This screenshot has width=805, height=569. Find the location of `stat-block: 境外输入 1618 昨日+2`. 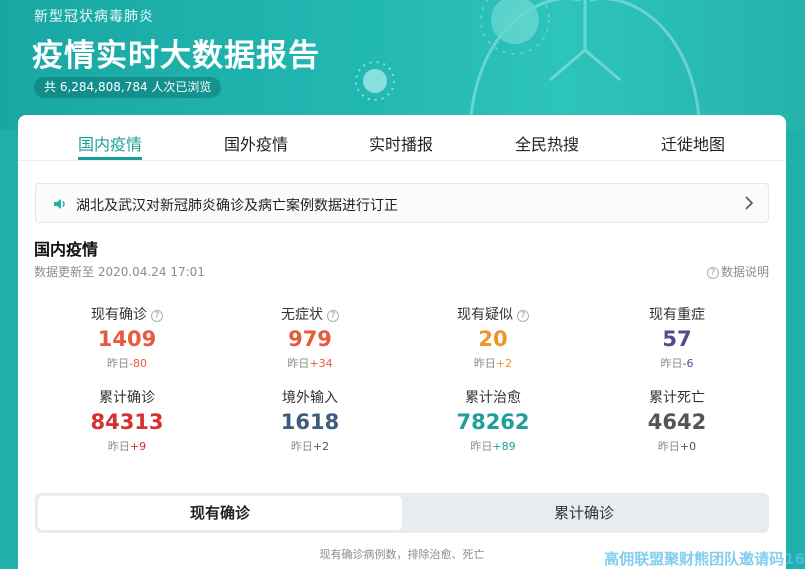

stat-block: 境外输入 1618 昨日+2 is located at coordinates (310, 420).